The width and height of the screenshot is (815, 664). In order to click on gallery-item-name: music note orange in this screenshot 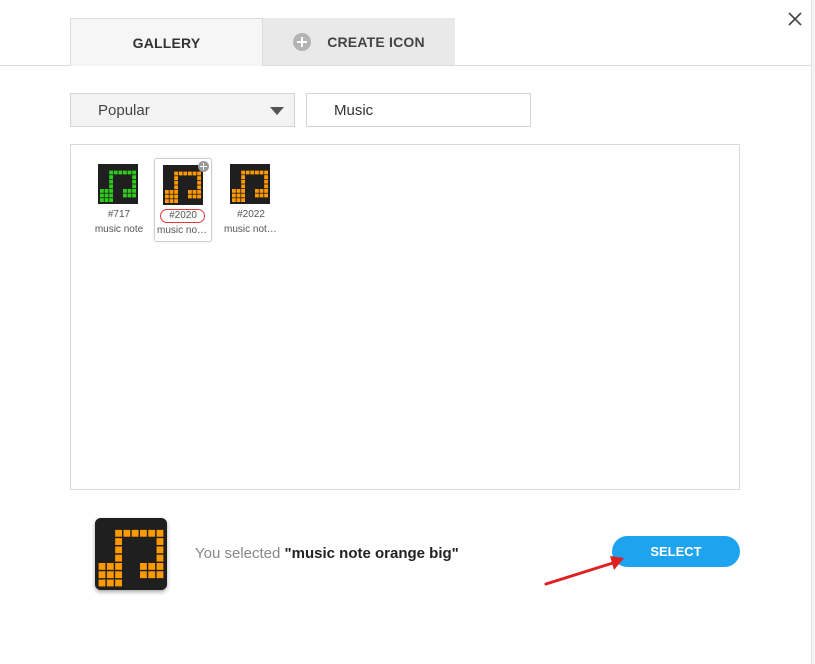, I will do `click(252, 229)`.